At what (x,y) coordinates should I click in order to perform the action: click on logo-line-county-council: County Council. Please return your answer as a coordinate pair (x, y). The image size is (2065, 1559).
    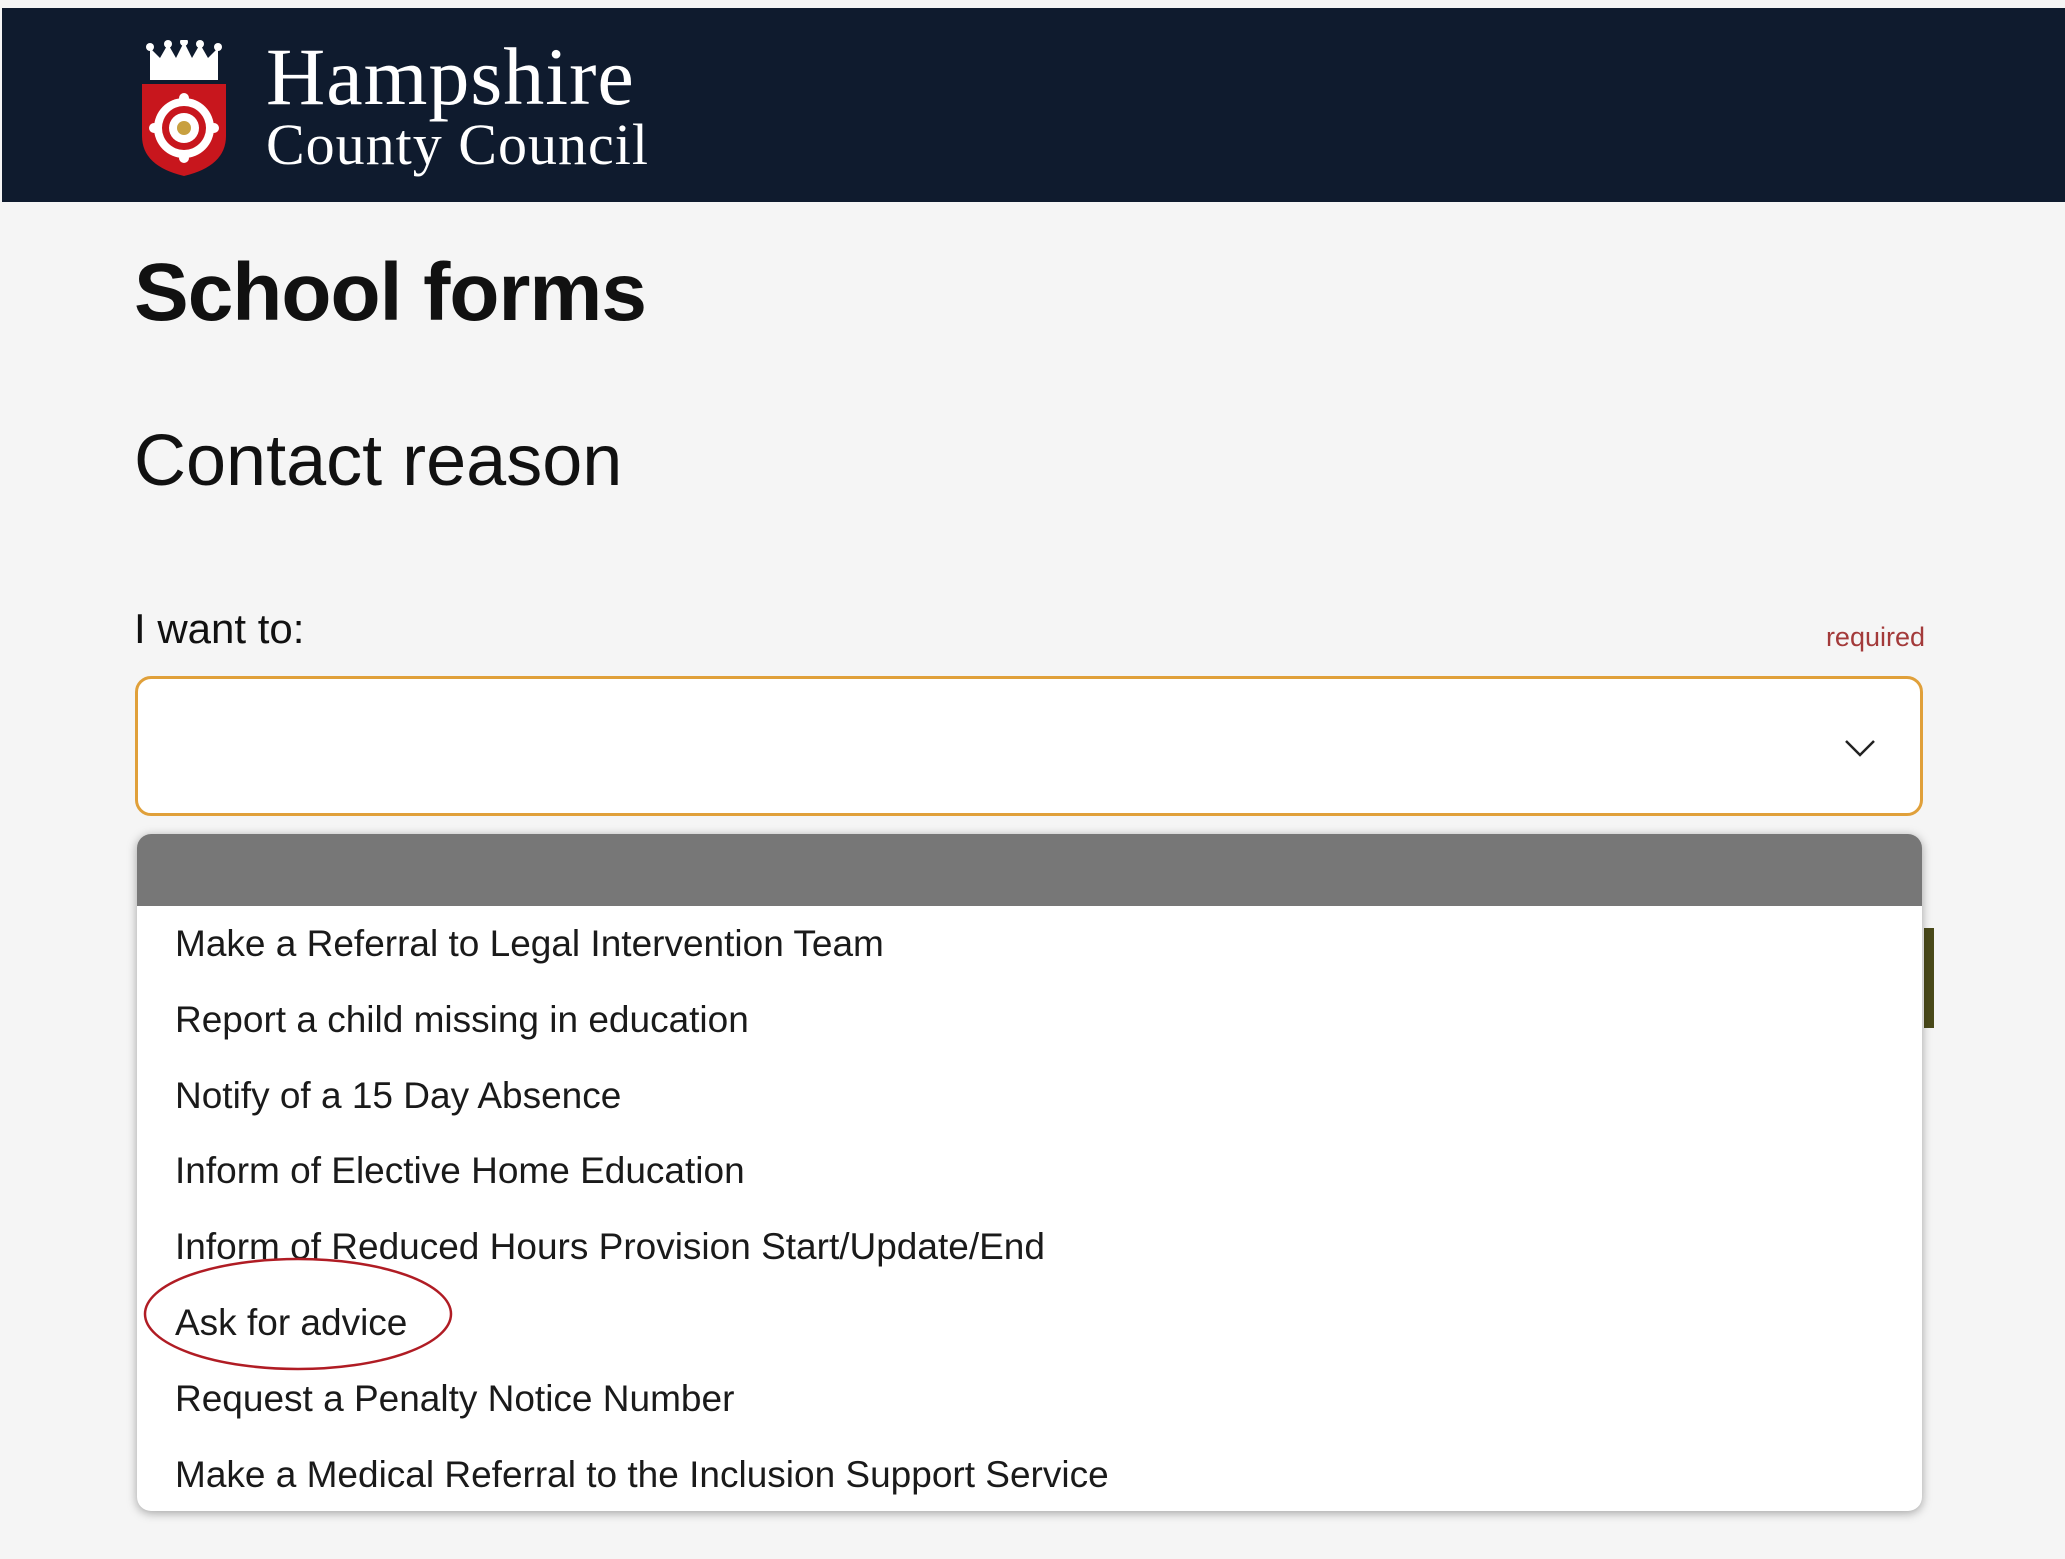
    Looking at the image, I should click on (457, 144).